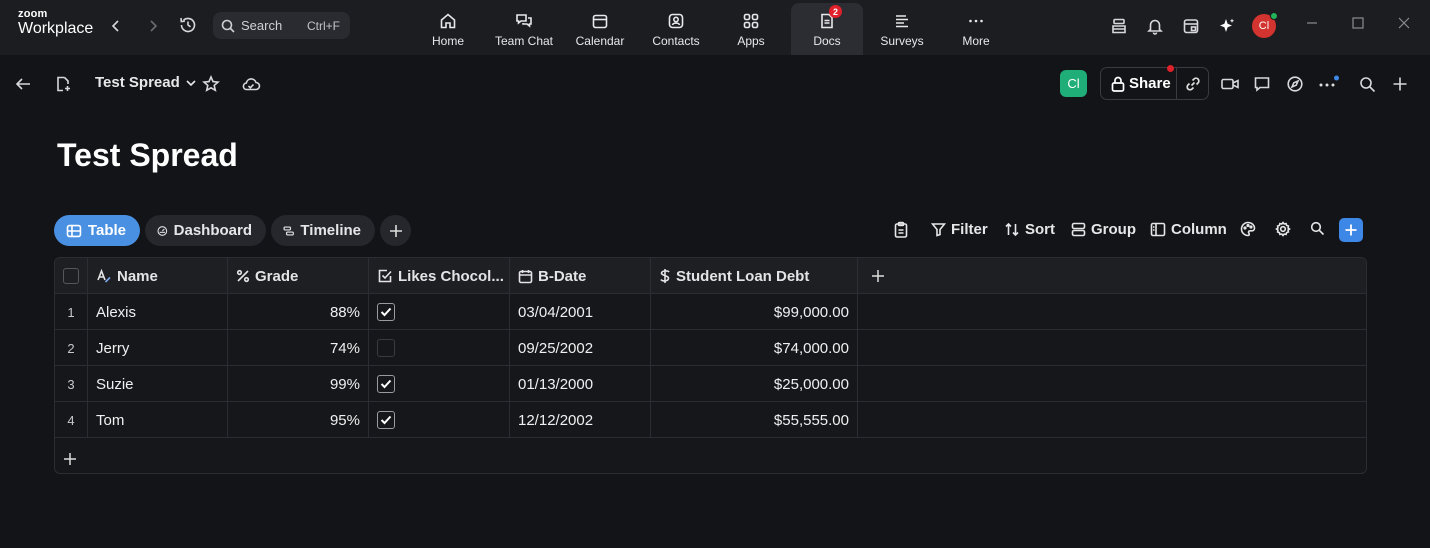 This screenshot has height=548, width=1430. I want to click on doc-title-dropdown: Test Spread, so click(145, 82).